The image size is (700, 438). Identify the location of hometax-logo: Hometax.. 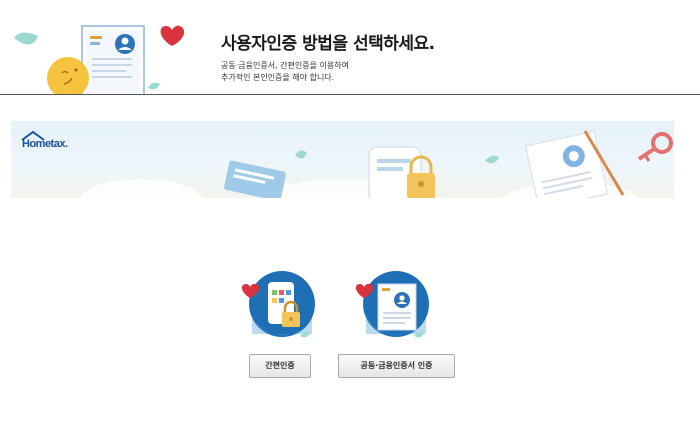
(50, 142).